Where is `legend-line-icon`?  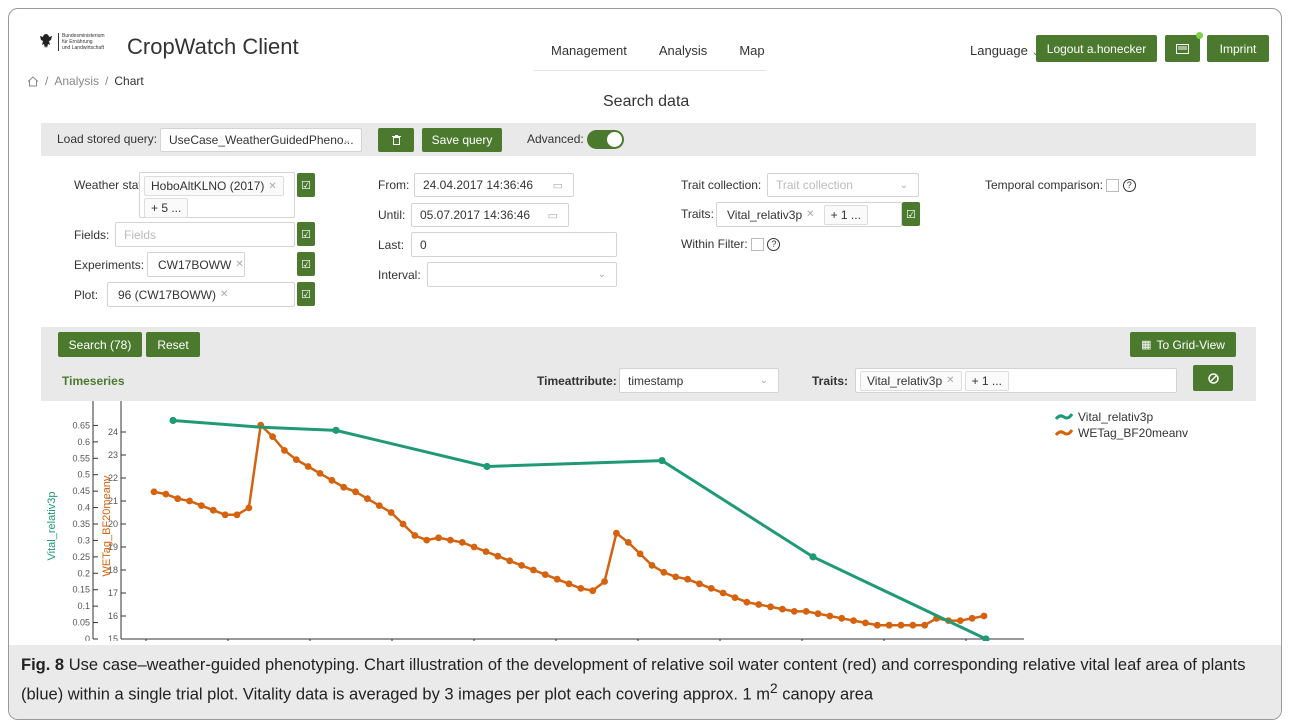
legend-line-icon is located at coordinates (1064, 416).